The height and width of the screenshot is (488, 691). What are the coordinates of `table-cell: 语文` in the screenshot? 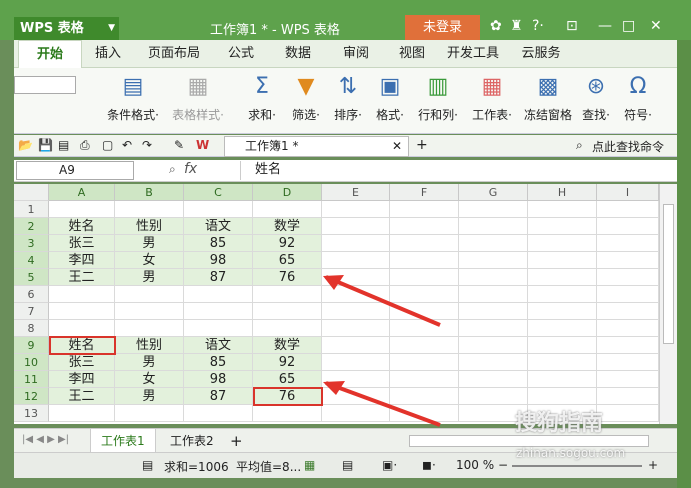 It's located at (218, 345).